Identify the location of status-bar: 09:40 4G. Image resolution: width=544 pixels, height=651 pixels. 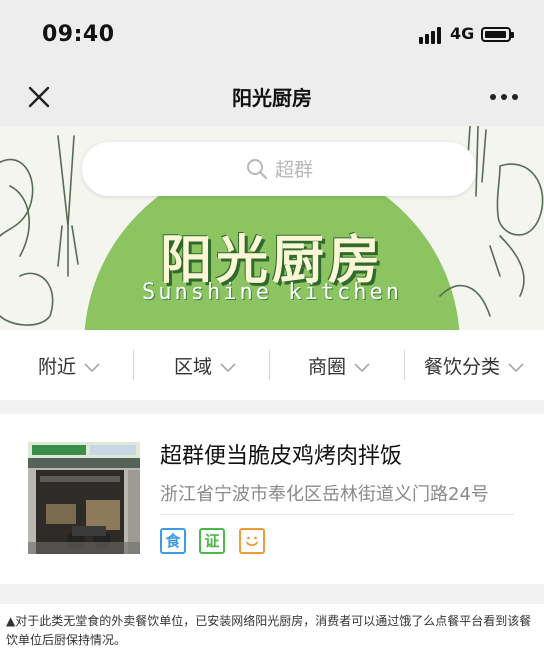
(272, 35).